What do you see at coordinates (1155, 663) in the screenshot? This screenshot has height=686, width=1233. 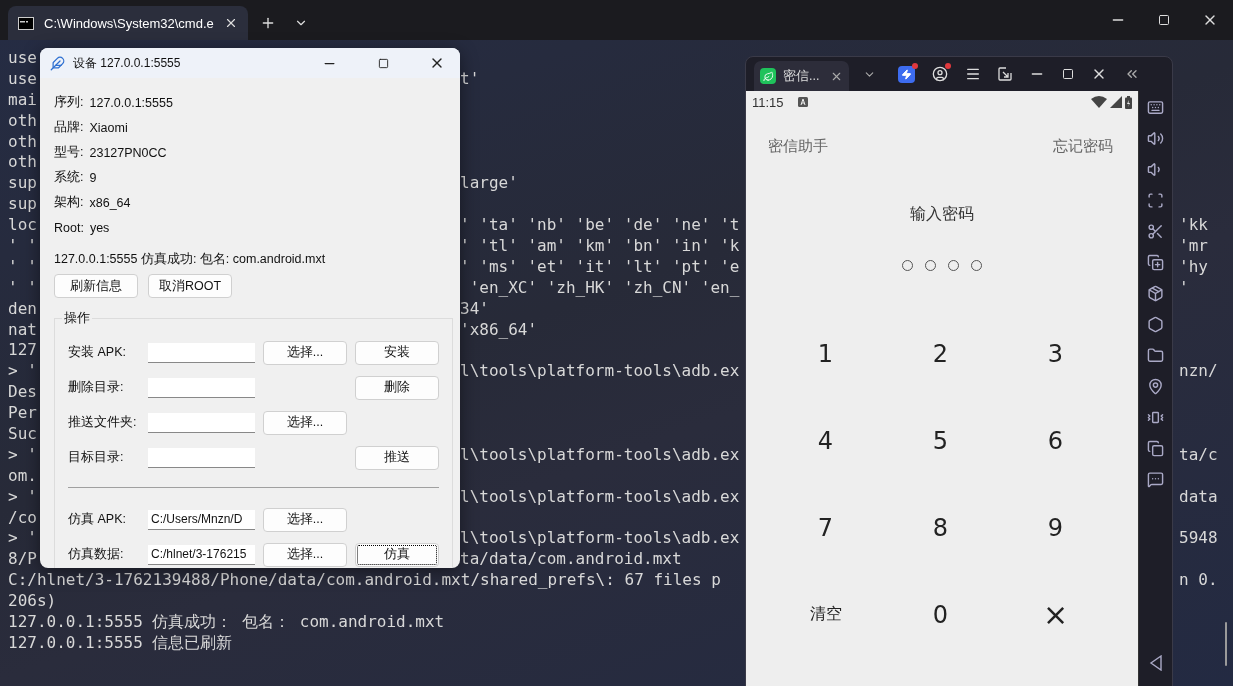 I see `back-icon` at bounding box center [1155, 663].